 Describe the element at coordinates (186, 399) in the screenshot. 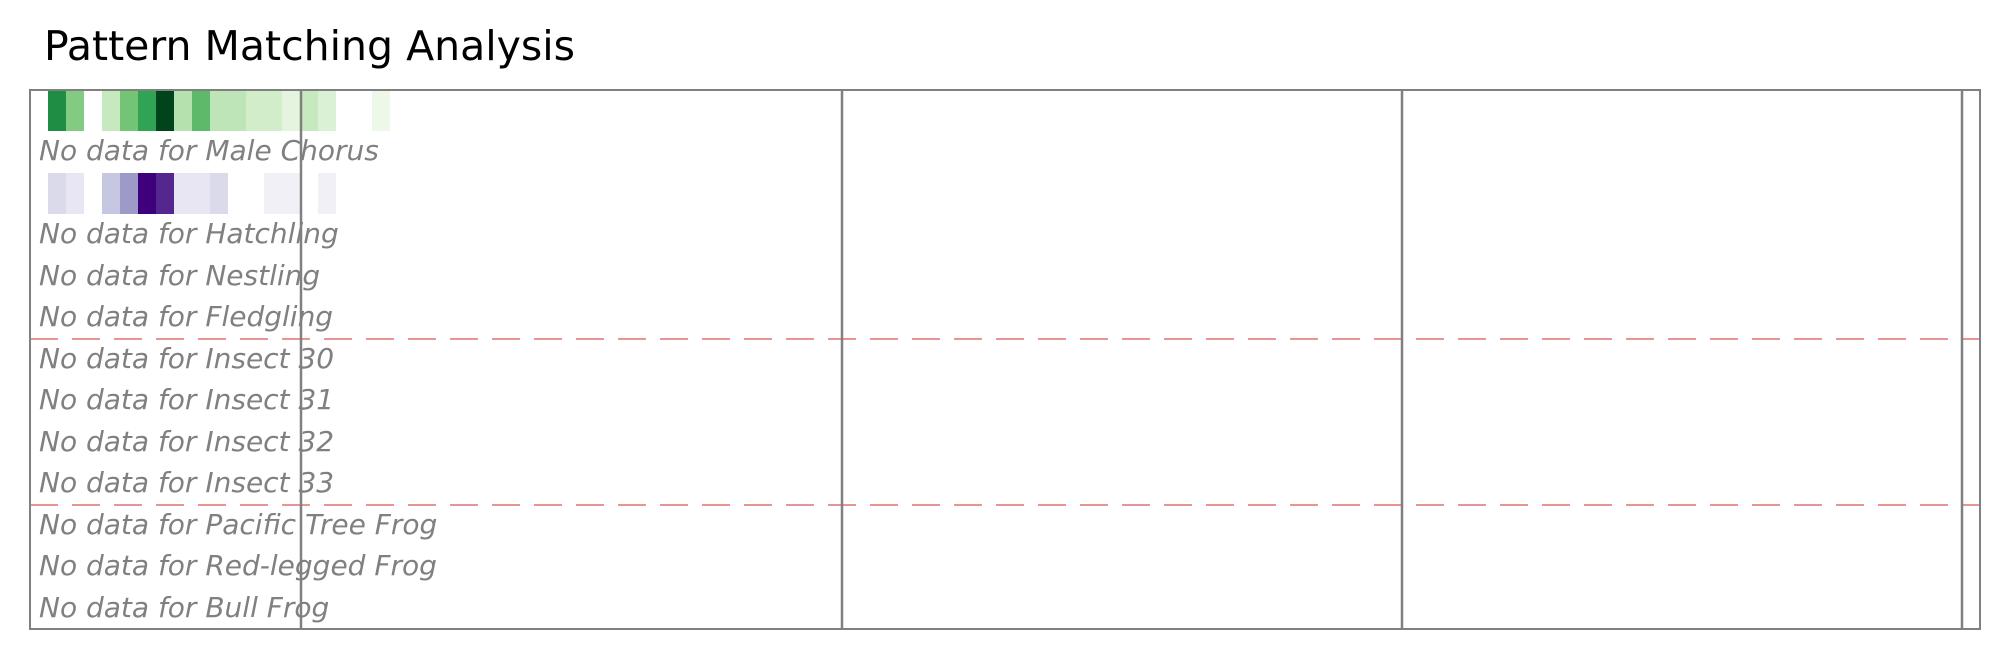

I see `no-data-message: No data for Insect 31` at that location.